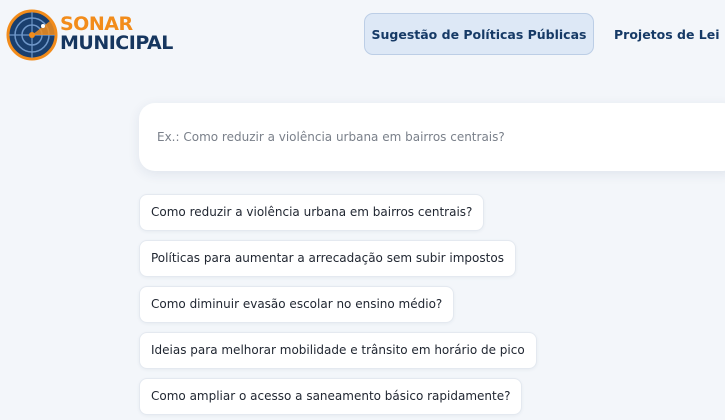 This screenshot has height=420, width=725. I want to click on search-box, so click(432, 137).